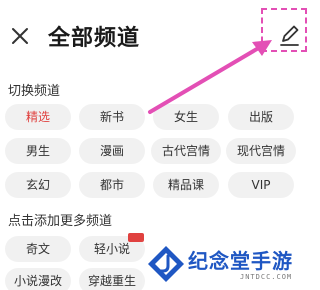 This screenshot has height=290, width=320. What do you see at coordinates (20, 36) in the screenshot?
I see `close-icon` at bounding box center [20, 36].